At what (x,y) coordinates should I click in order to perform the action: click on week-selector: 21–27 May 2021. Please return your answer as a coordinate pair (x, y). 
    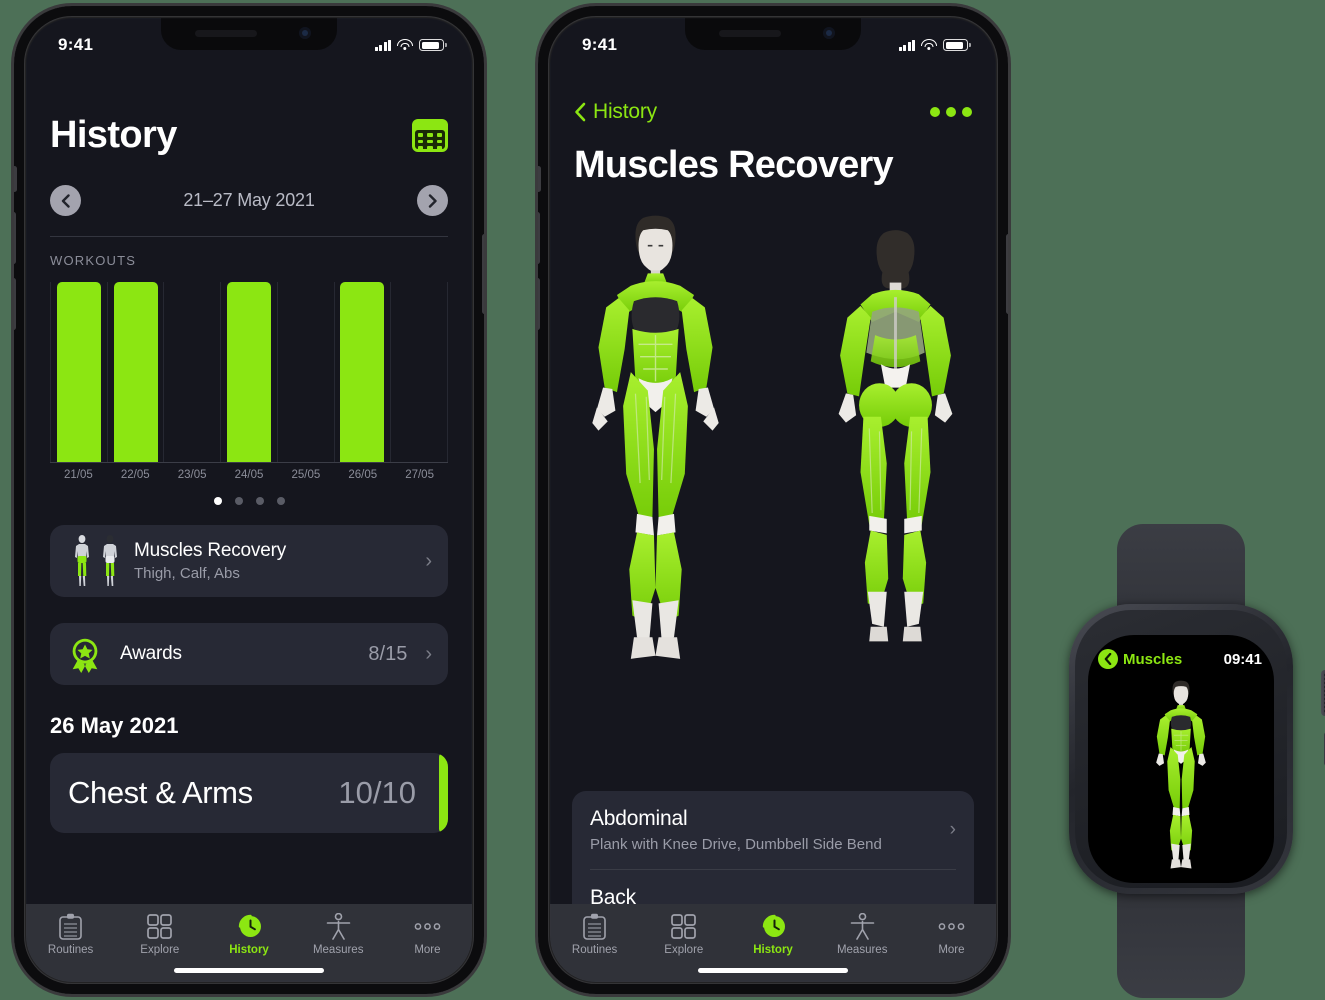
    Looking at the image, I should click on (249, 200).